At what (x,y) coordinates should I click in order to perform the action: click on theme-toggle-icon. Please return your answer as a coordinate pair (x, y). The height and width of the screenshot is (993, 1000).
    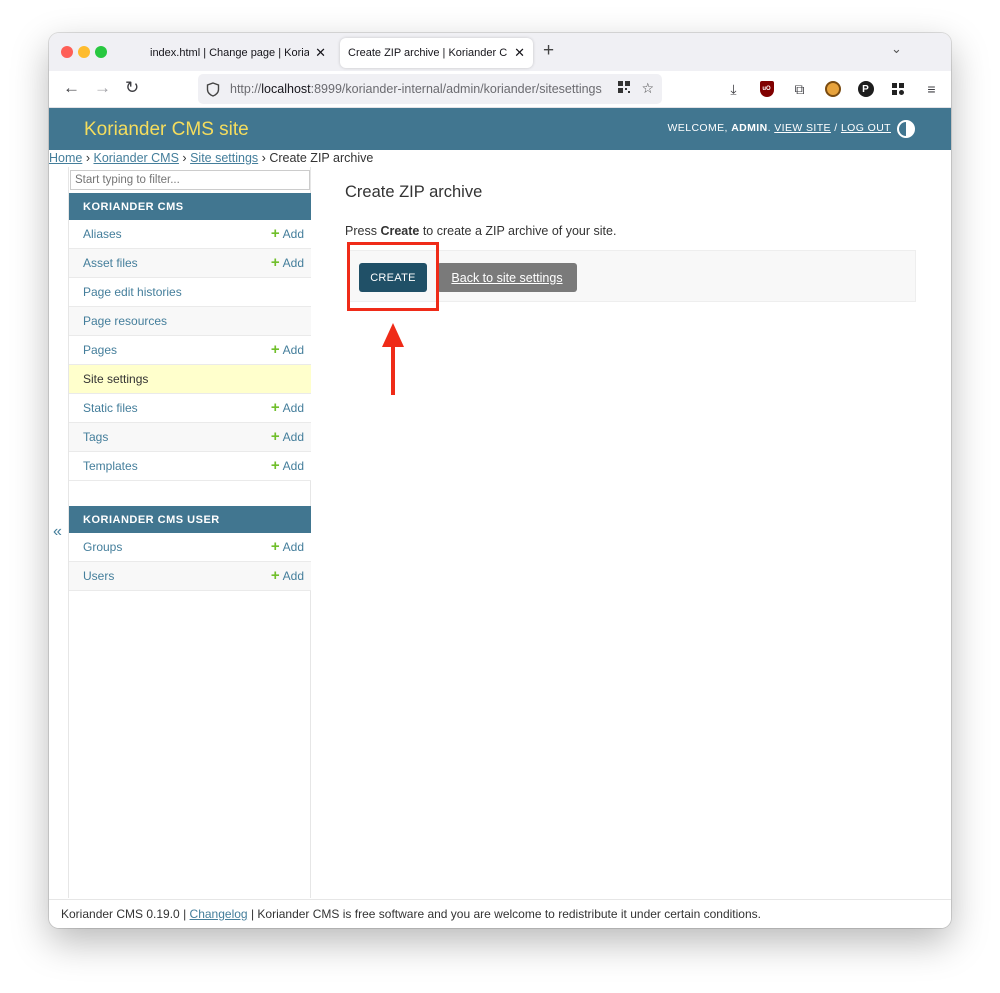
    Looking at the image, I should click on (906, 129).